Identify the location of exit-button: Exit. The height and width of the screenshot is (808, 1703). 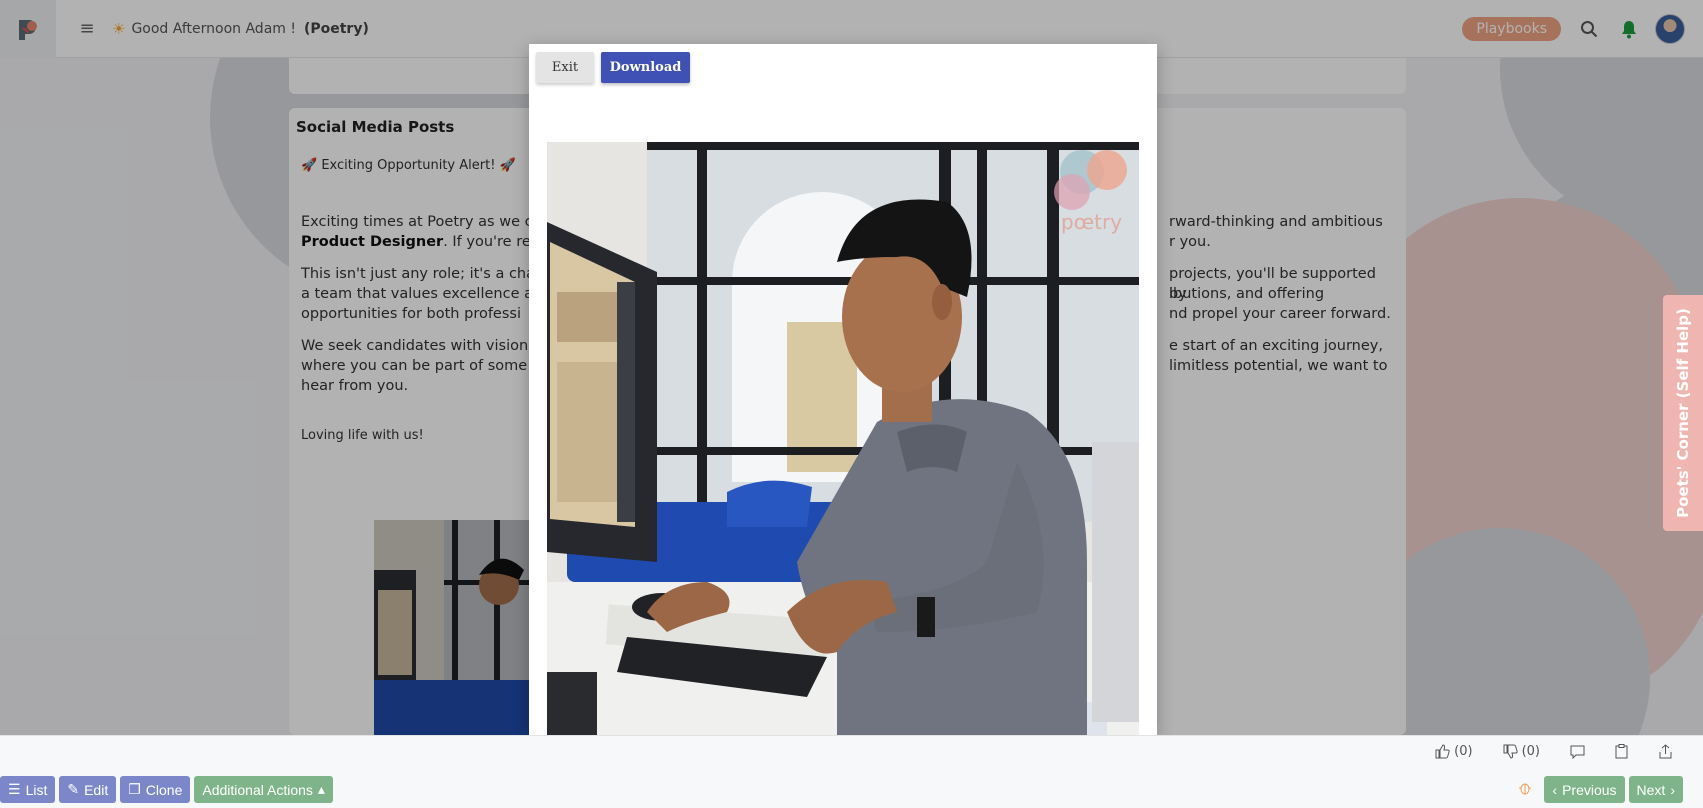
(565, 67).